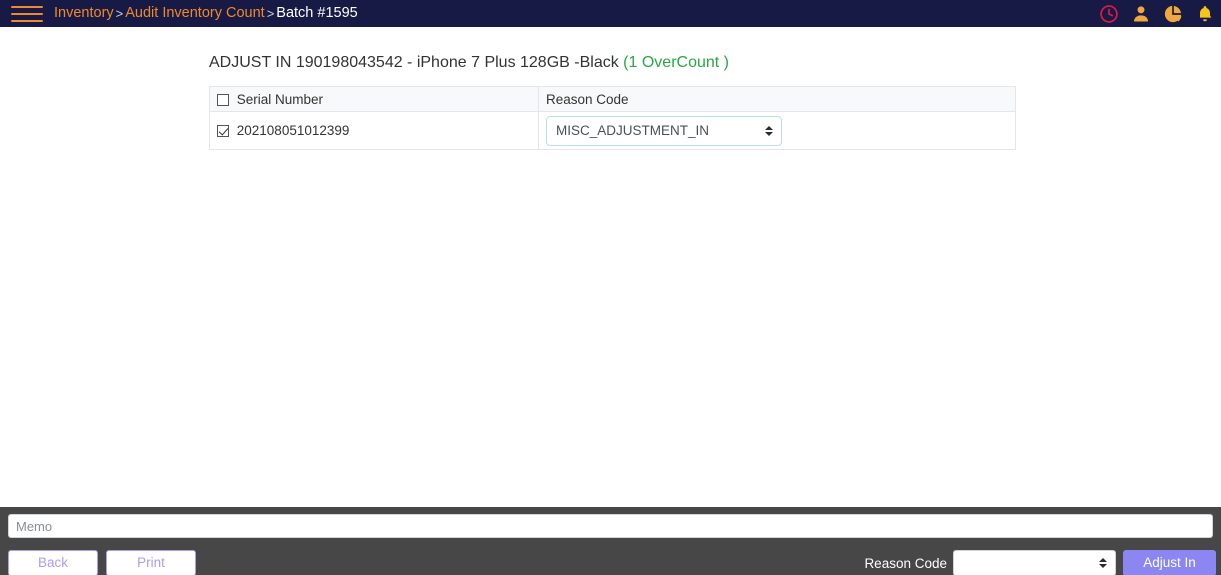 This screenshot has height=575, width=1221. I want to click on serial-number-value: 202108051012399, so click(293, 130).